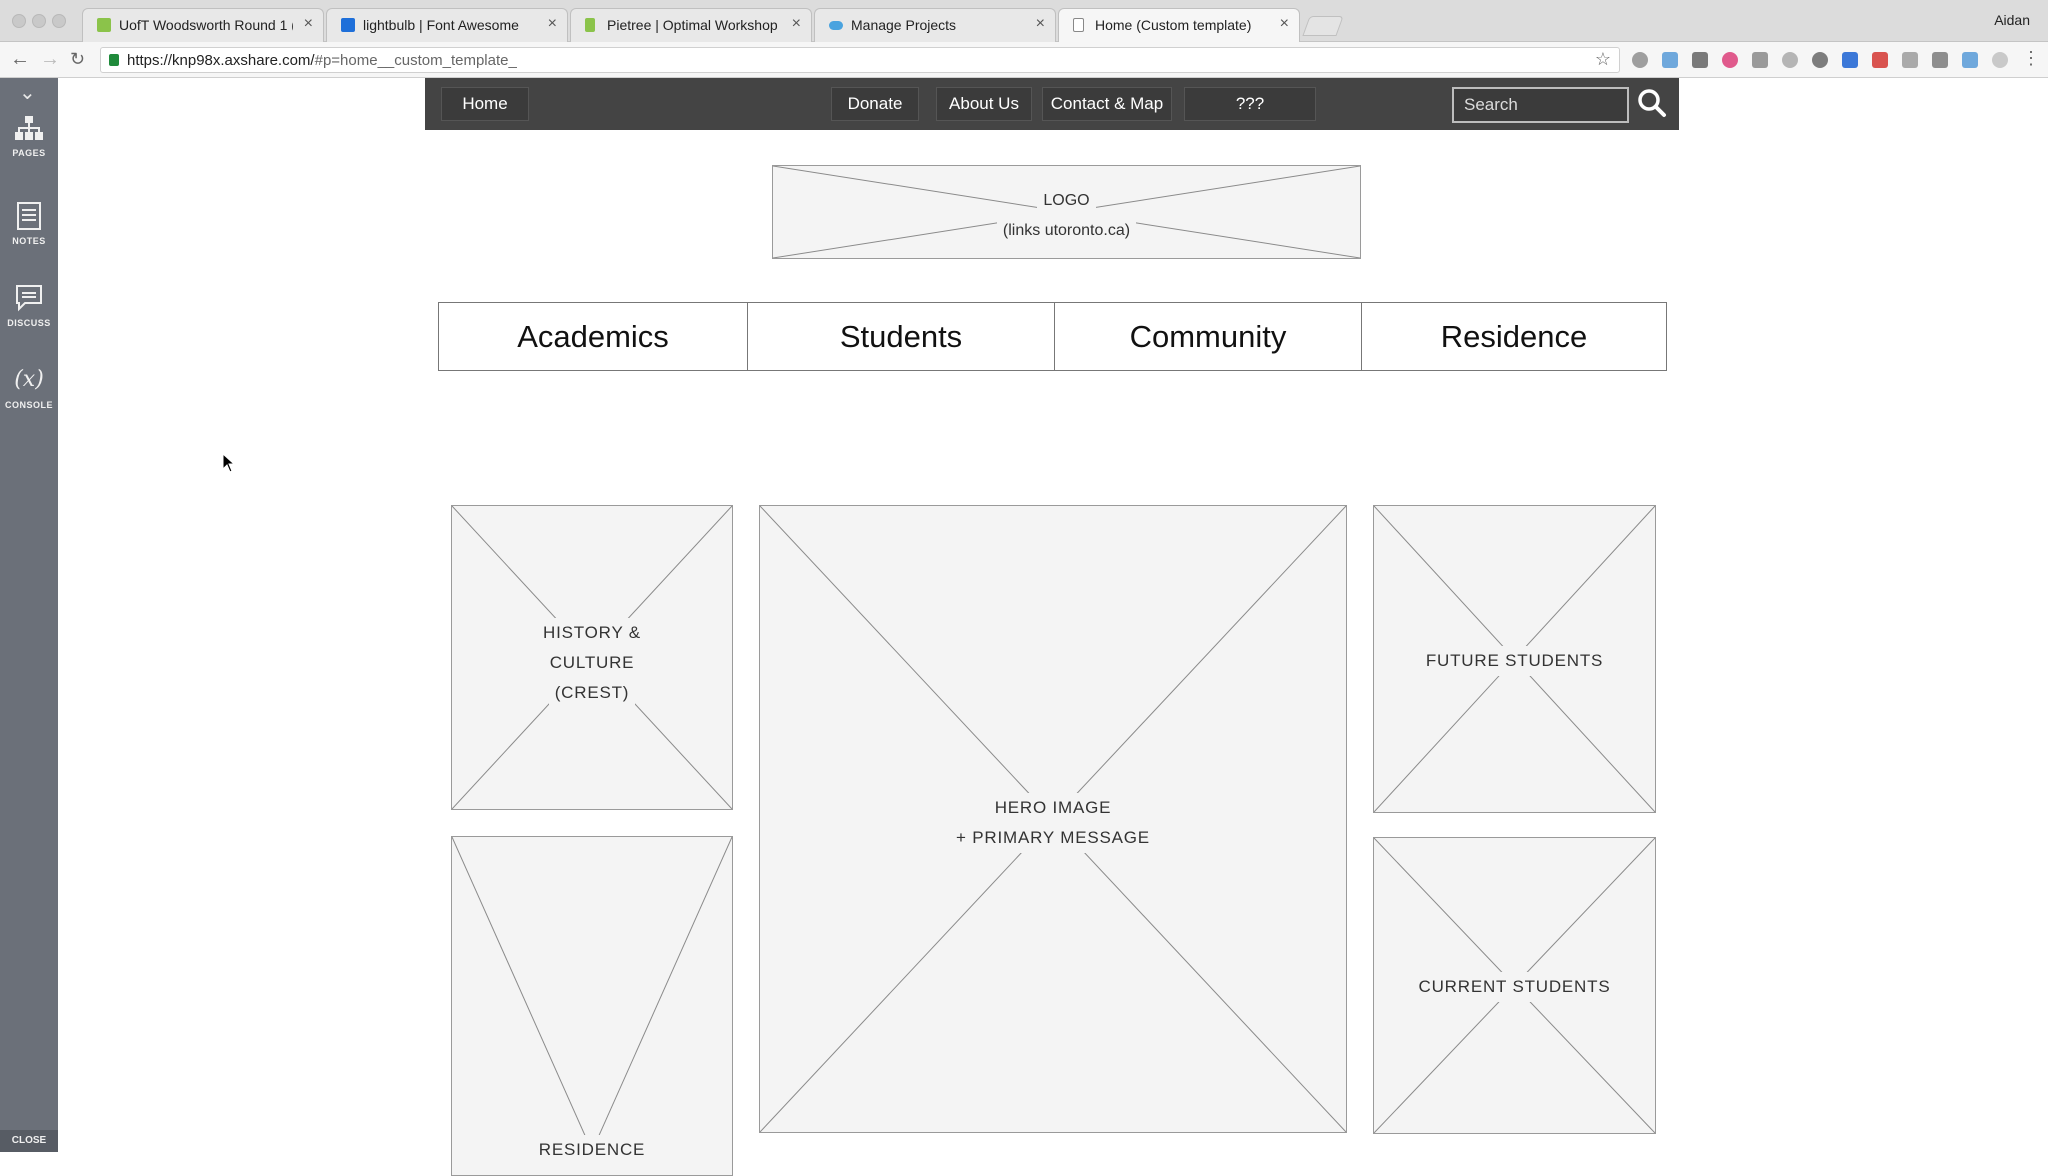 The width and height of the screenshot is (2048, 1176). I want to click on browser-tab: Manage Projects ×, so click(935, 25).